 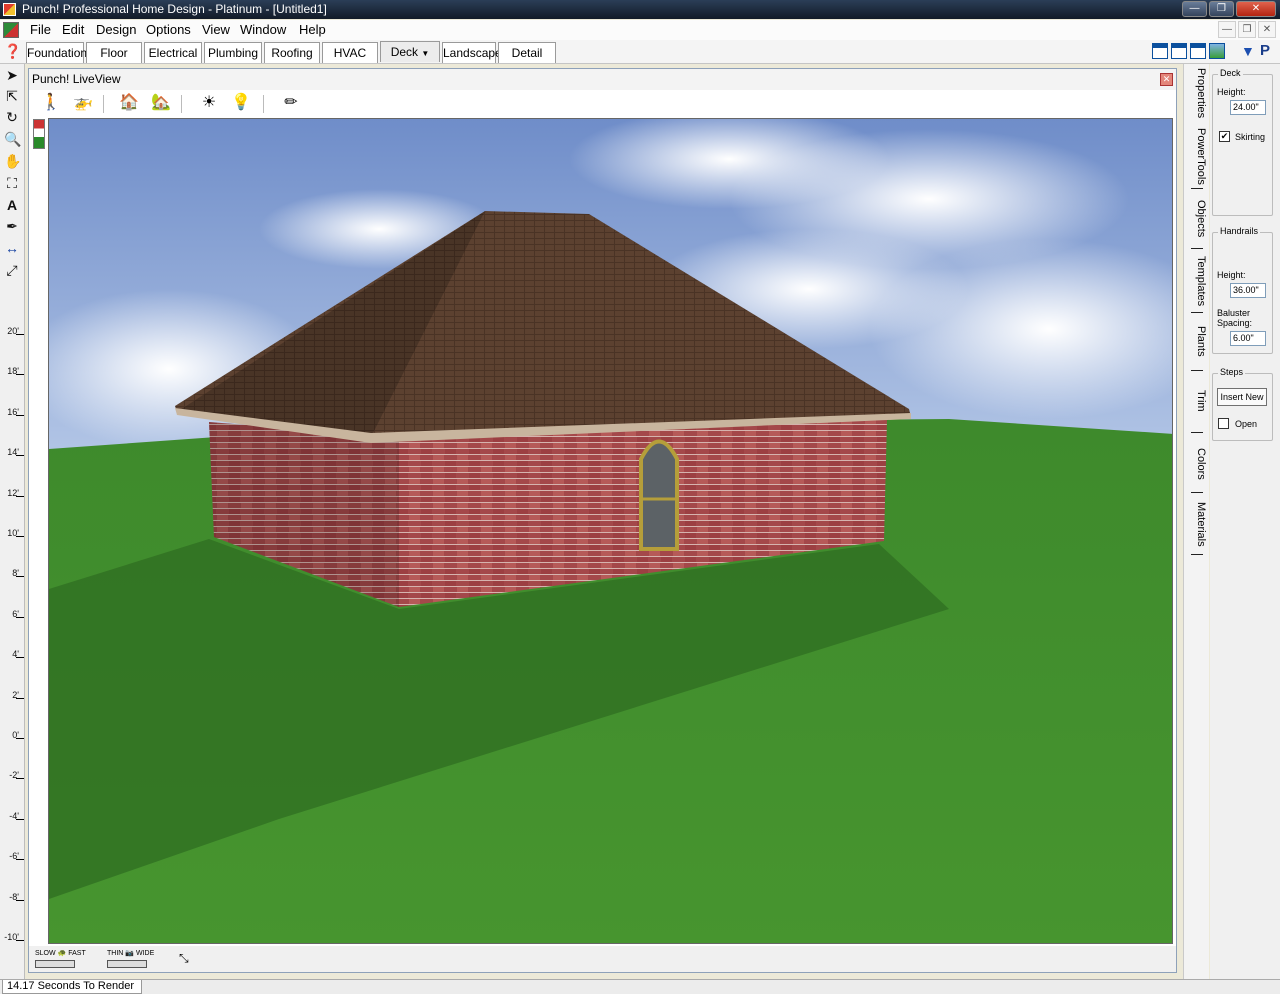 I want to click on tab-floor: Floor, so click(x=114, y=52).